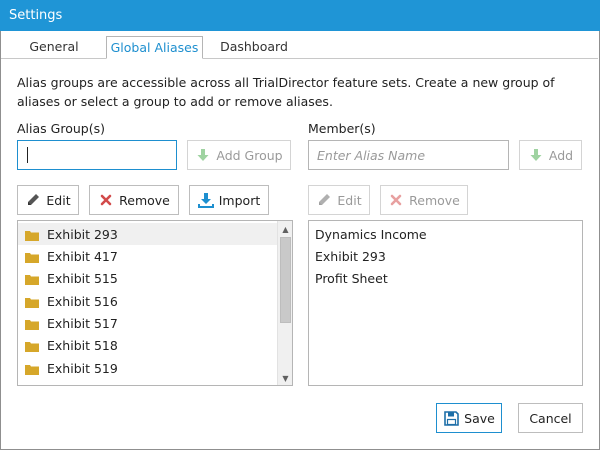  I want to click on import-button: Import, so click(229, 200).